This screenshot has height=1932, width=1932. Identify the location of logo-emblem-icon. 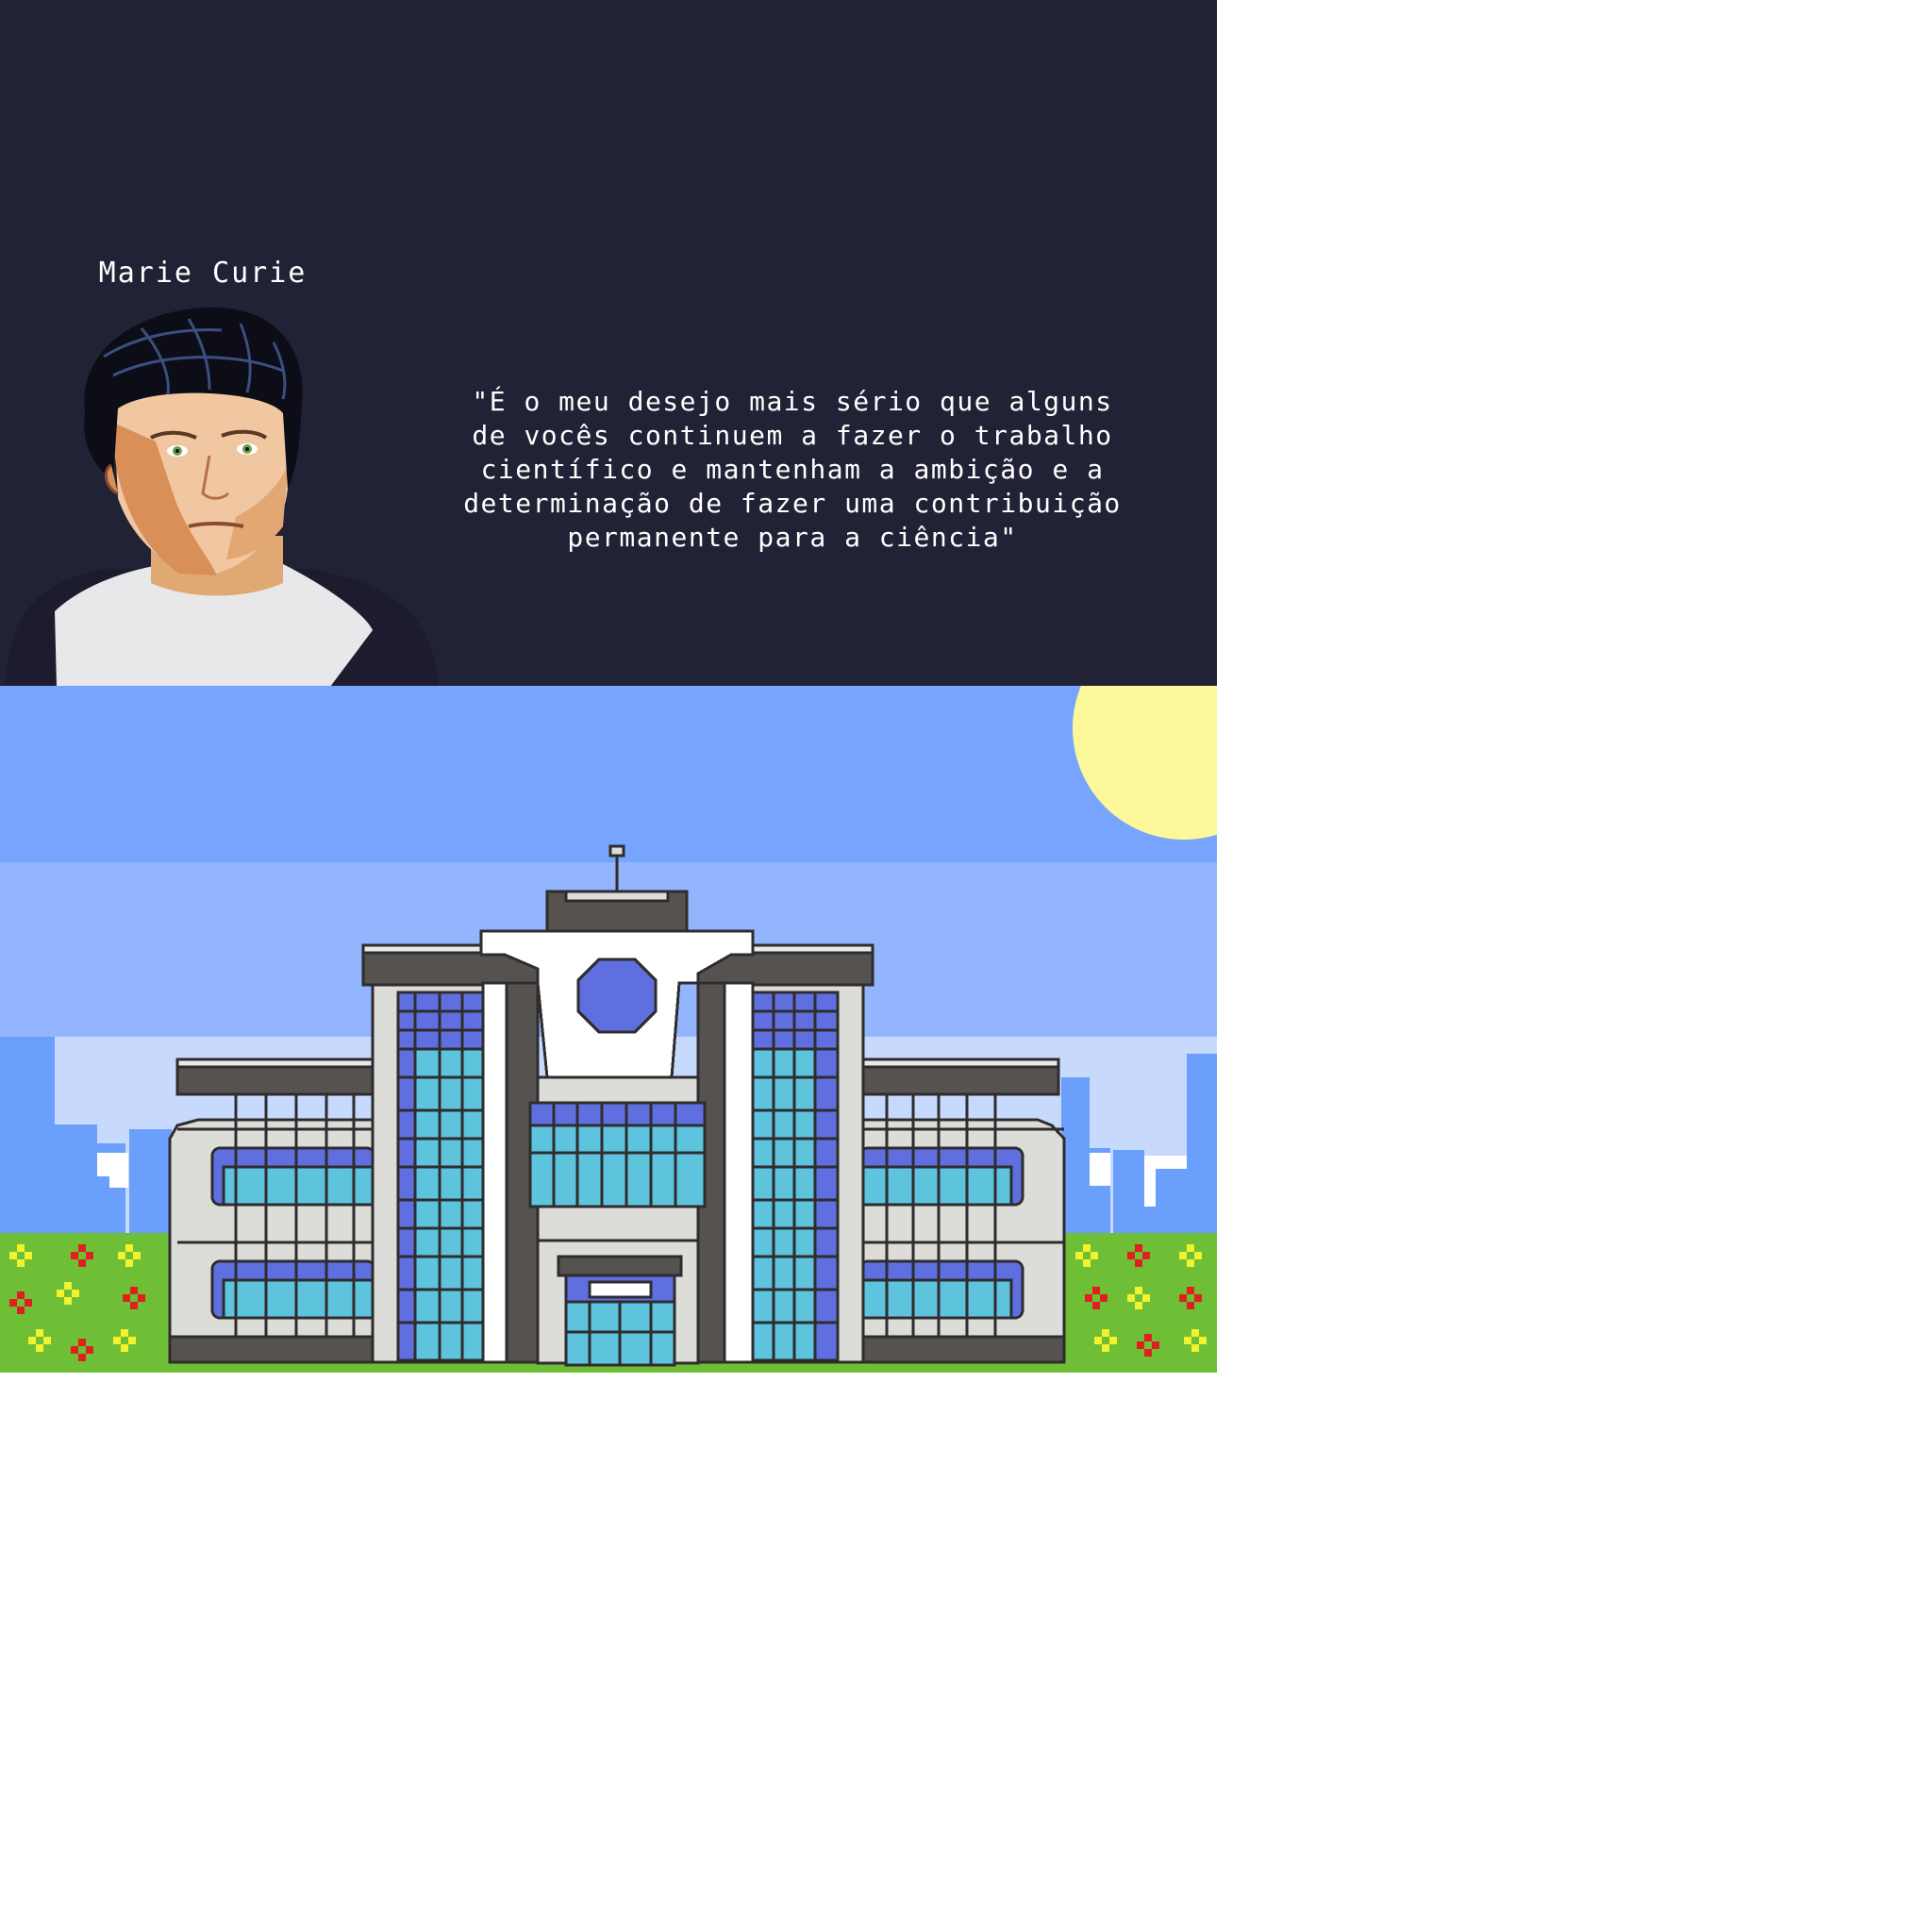
(617, 996).